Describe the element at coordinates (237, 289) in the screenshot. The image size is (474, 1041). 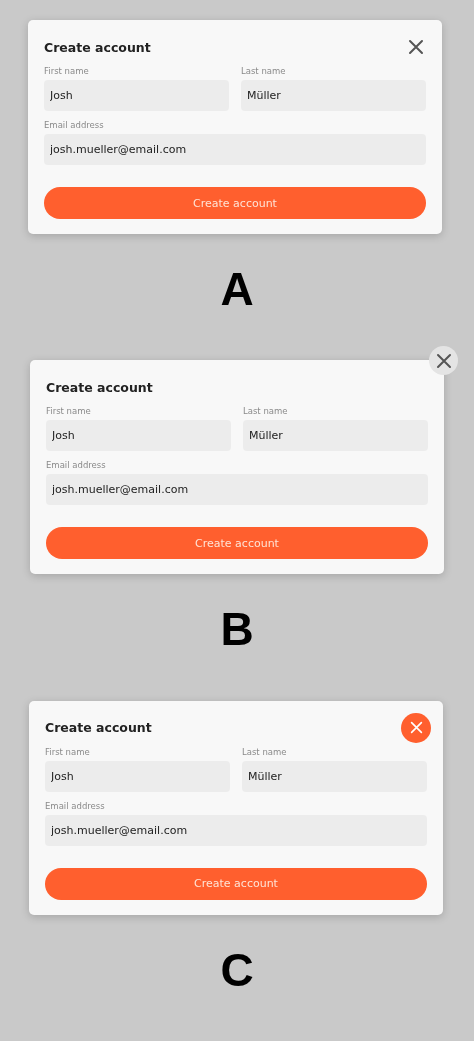
I see `variant-label: A` at that location.